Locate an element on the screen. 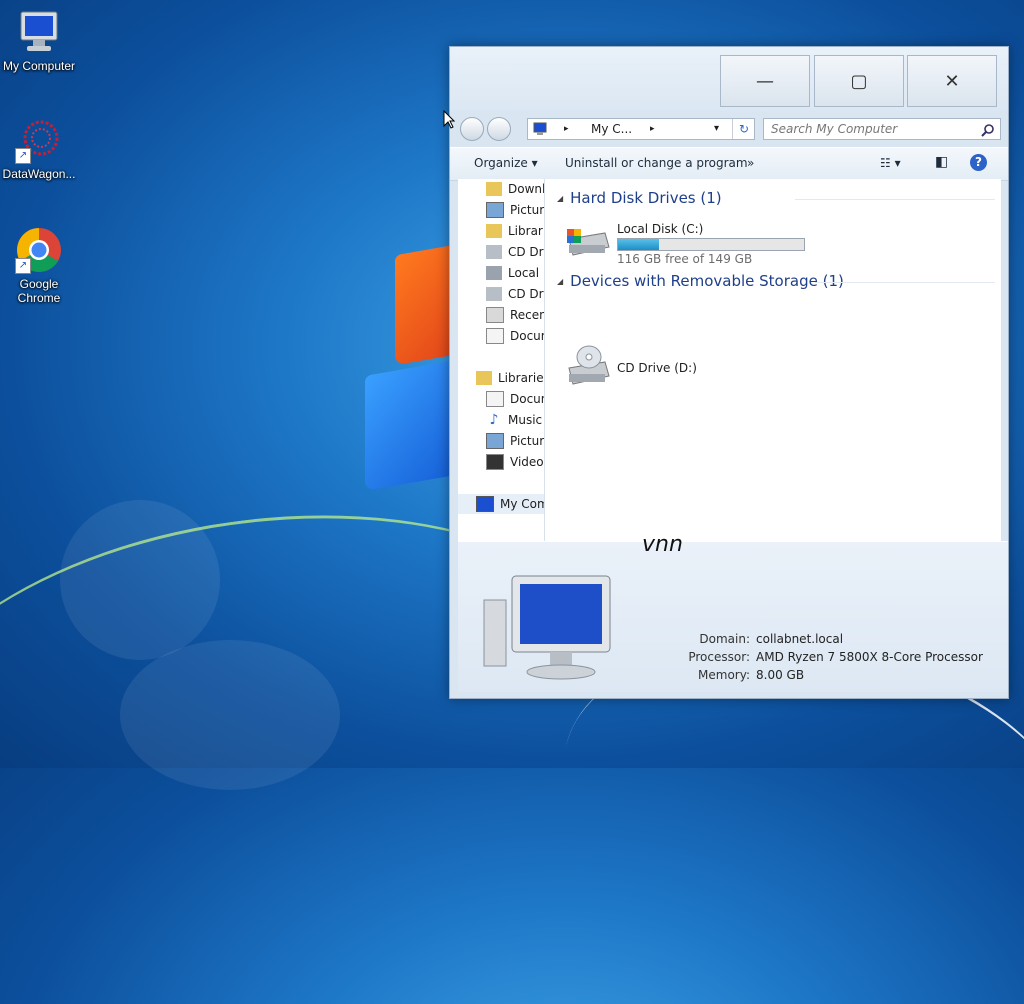 The width and height of the screenshot is (1024, 1004). help-button: ? is located at coordinates (978, 162).